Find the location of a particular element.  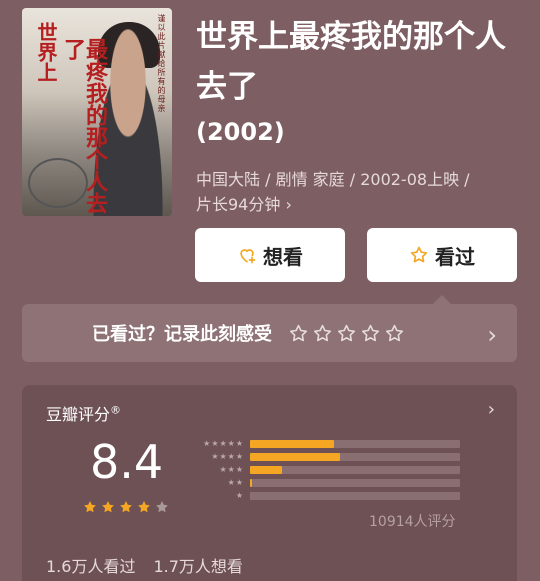

rating-row-4: ★ ★ ★ ★ is located at coordinates (323, 456).